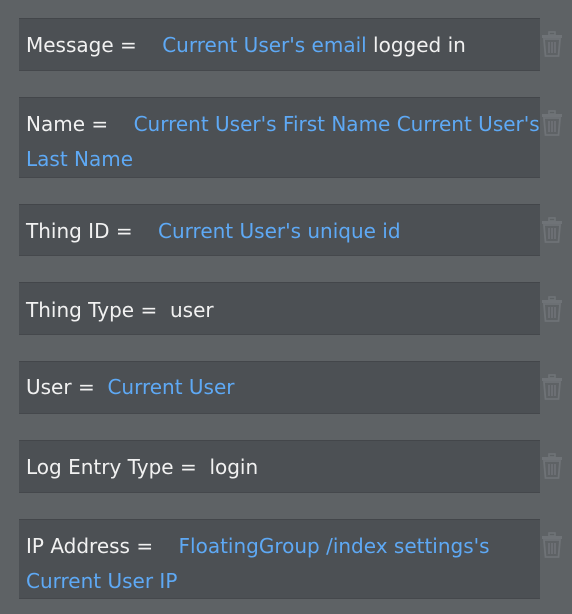 The height and width of the screenshot is (614, 572). Describe the element at coordinates (70, 45) in the screenshot. I see `field-key-label: Message` at that location.